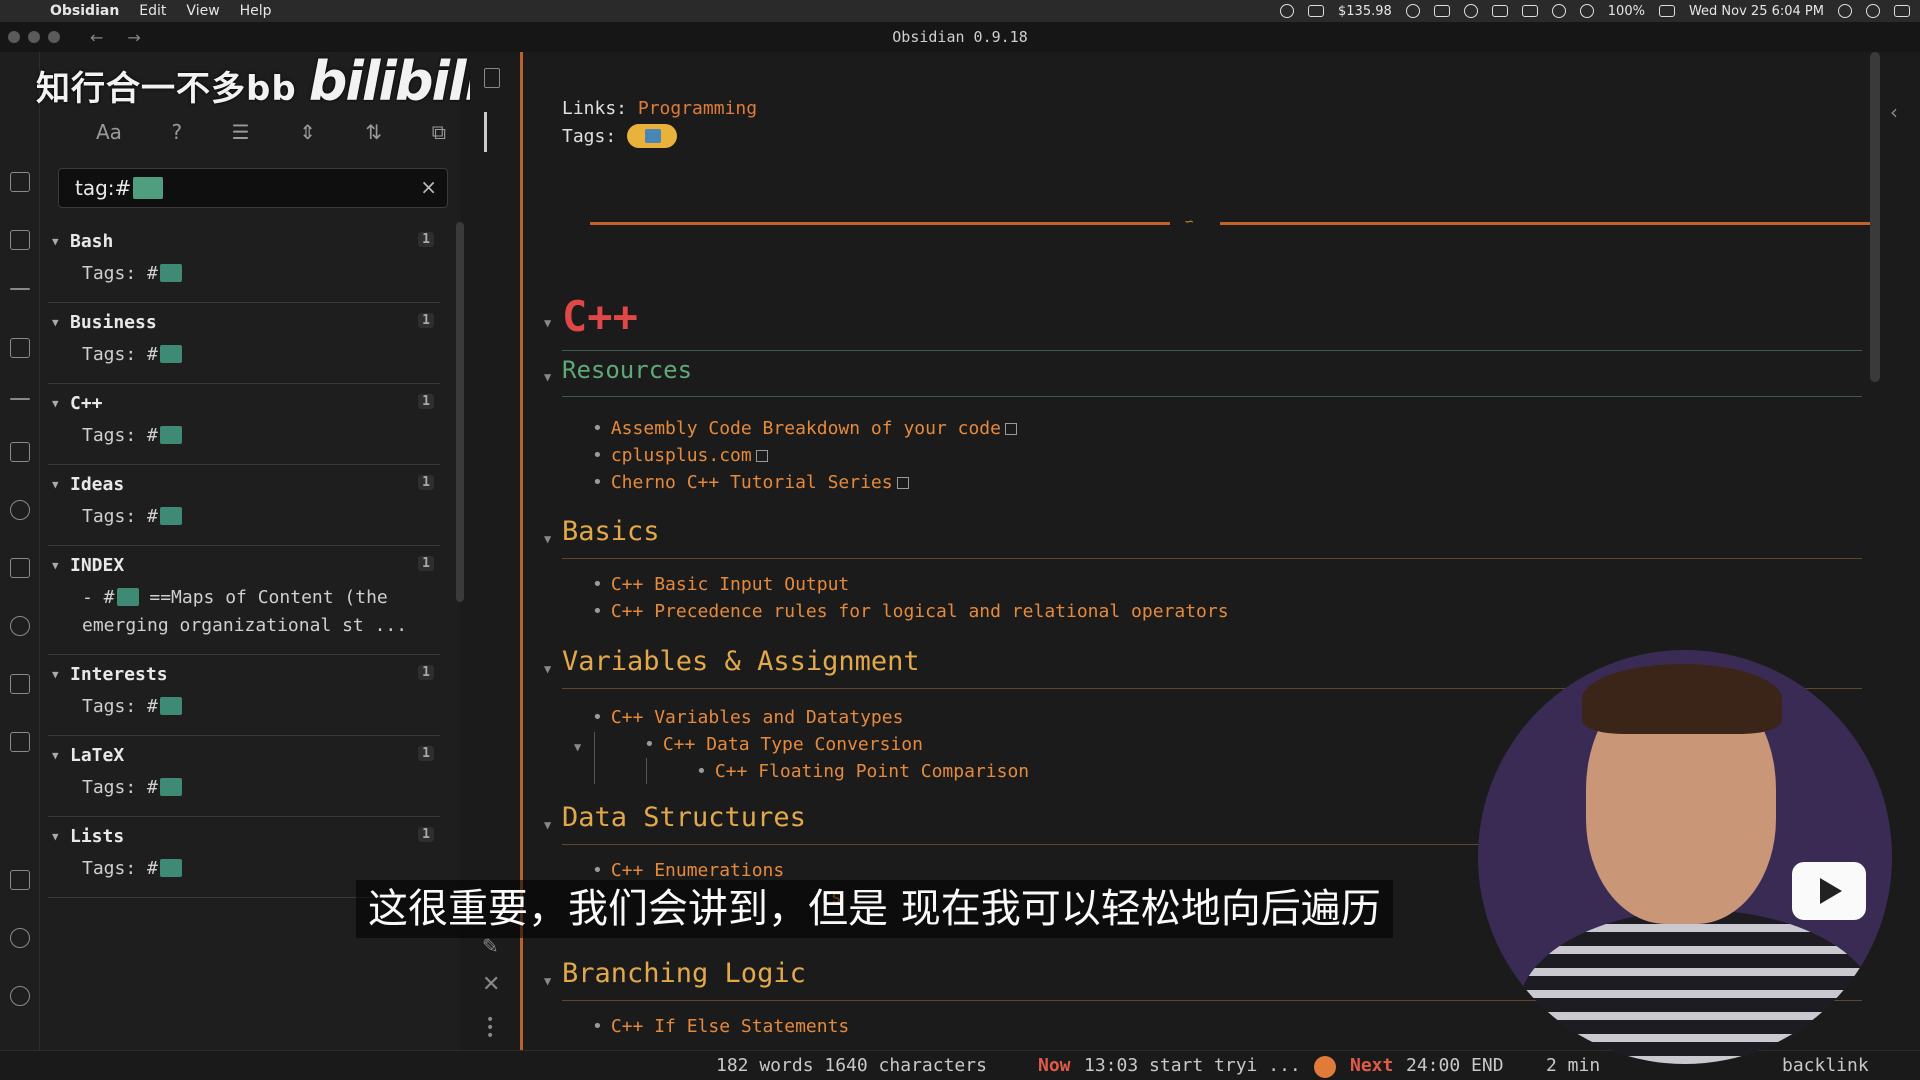 The width and height of the screenshot is (1920, 1080). What do you see at coordinates (253, 188) in the screenshot?
I see `search-input: tag:# ×` at bounding box center [253, 188].